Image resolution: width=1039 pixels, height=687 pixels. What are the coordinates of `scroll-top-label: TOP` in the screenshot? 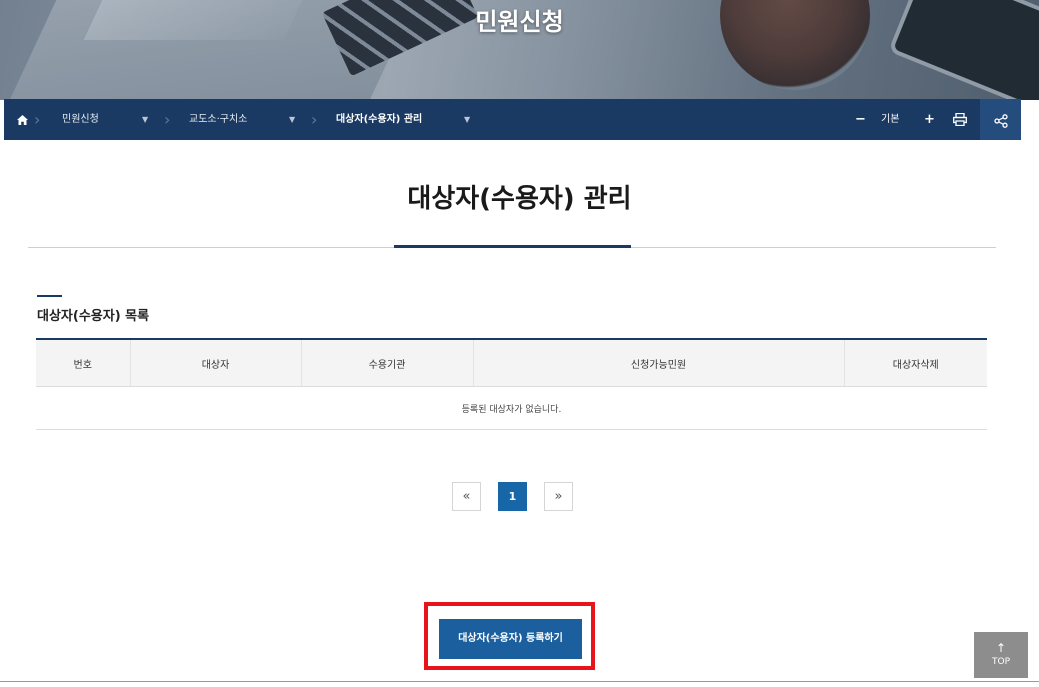 It's located at (1000, 662).